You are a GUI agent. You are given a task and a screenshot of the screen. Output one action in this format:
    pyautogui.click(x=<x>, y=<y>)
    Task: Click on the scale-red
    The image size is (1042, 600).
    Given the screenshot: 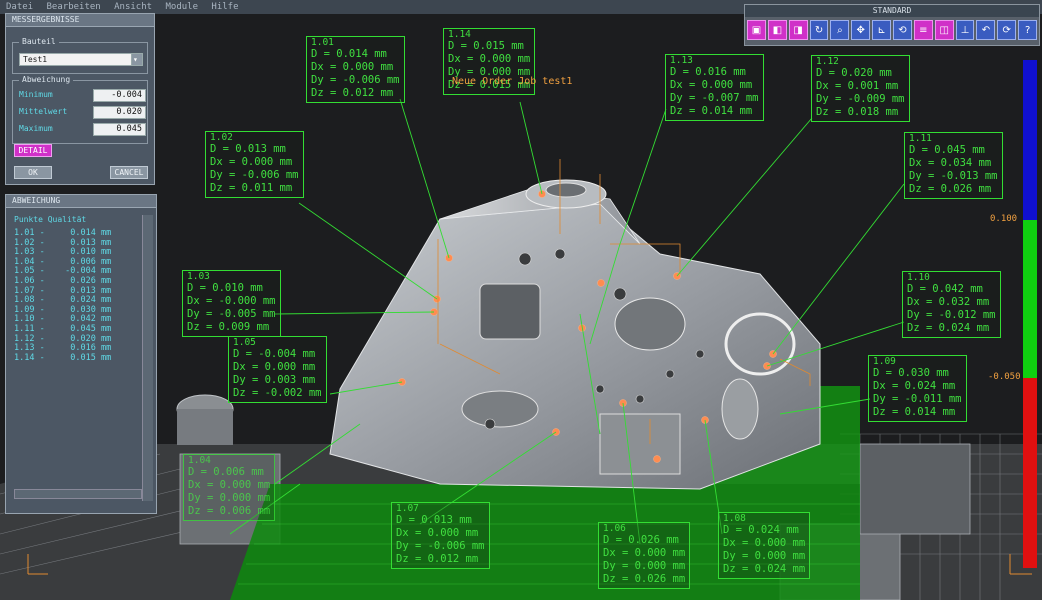 What is the action you would take?
    pyautogui.click(x=1030, y=473)
    